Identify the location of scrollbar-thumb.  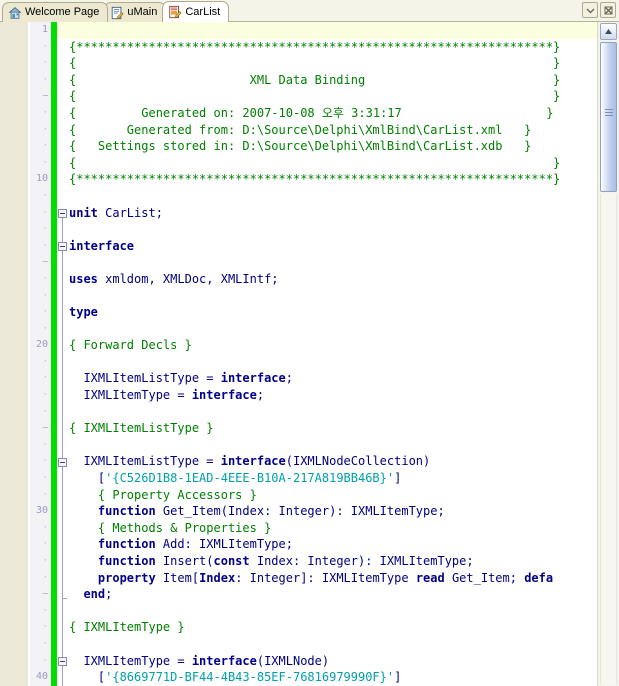
(608, 117).